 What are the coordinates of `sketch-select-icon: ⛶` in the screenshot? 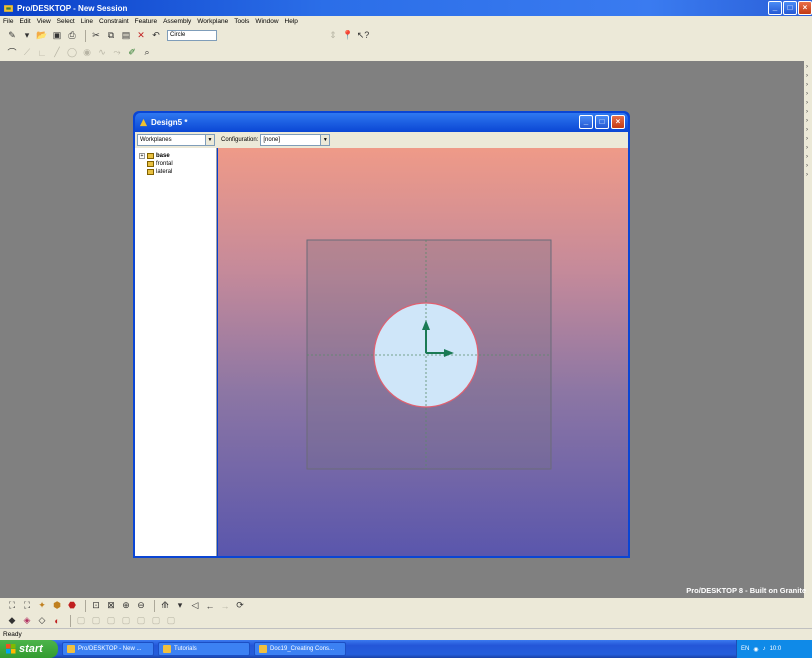 It's located at (12, 606).